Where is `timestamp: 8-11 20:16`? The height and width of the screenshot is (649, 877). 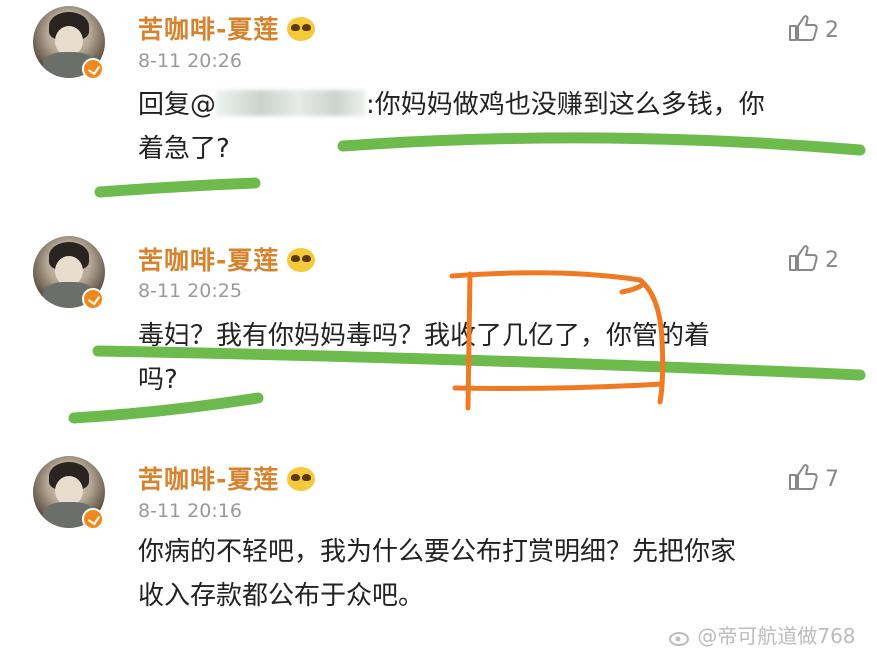
timestamp: 8-11 20:16 is located at coordinates (190, 511).